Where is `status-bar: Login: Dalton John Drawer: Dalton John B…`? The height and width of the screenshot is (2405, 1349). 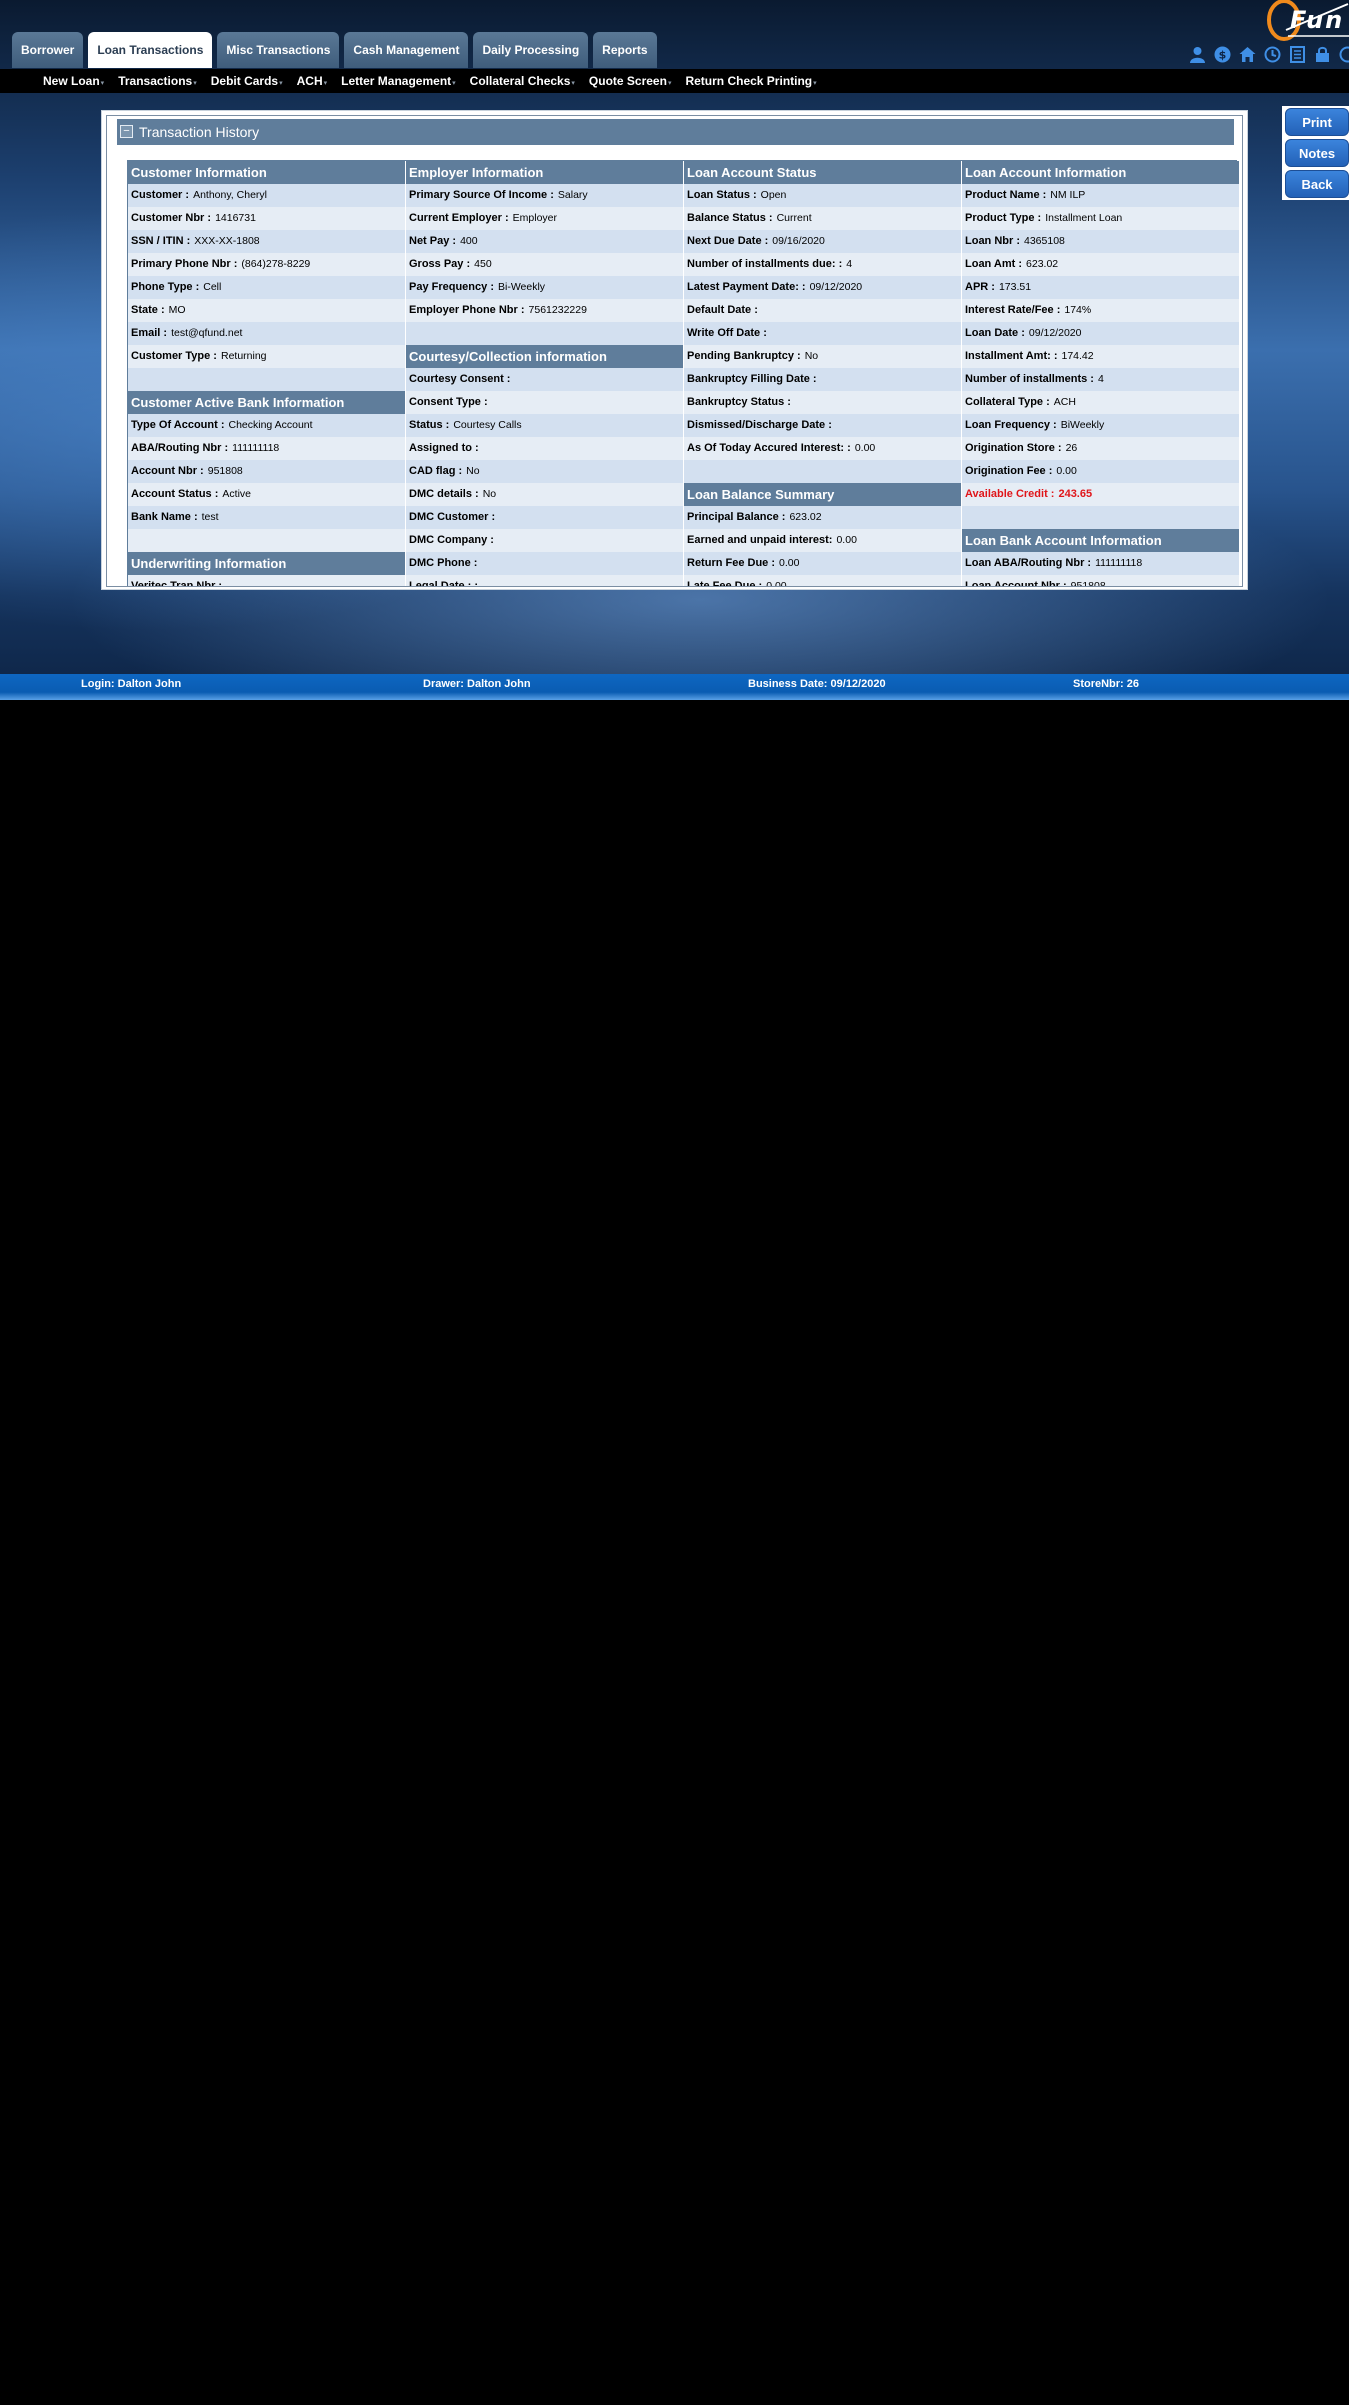 status-bar: Login: Dalton John Drawer: Dalton John B… is located at coordinates (674, 687).